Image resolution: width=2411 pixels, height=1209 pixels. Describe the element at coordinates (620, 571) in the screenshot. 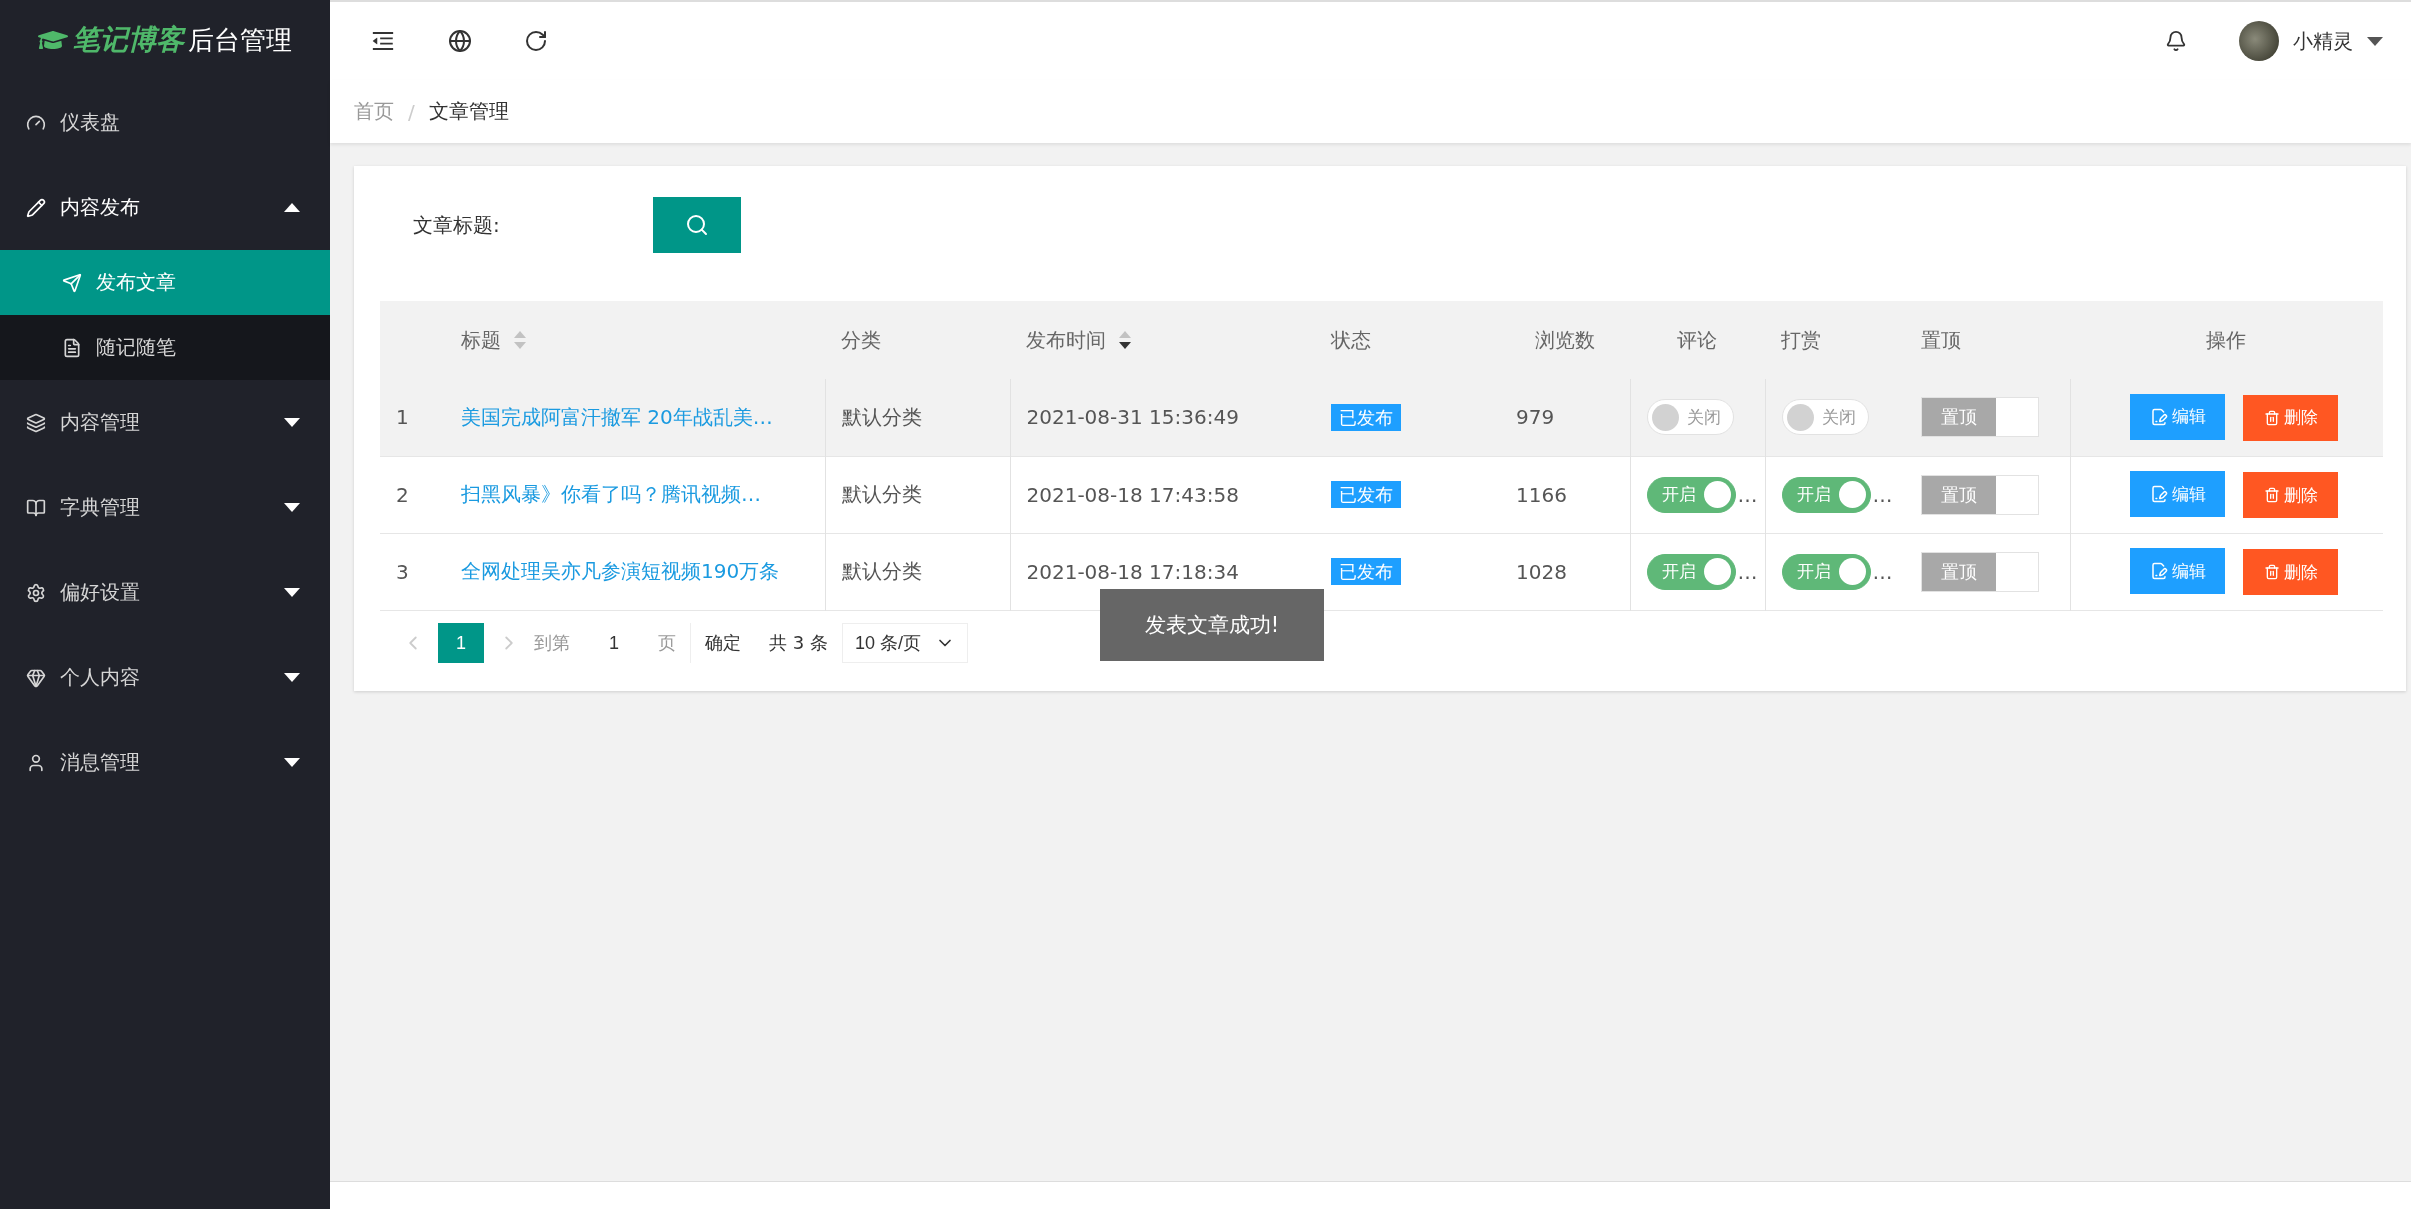

I see `article-title-link: 全网处理吴亦凡参演短视频190万条` at that location.